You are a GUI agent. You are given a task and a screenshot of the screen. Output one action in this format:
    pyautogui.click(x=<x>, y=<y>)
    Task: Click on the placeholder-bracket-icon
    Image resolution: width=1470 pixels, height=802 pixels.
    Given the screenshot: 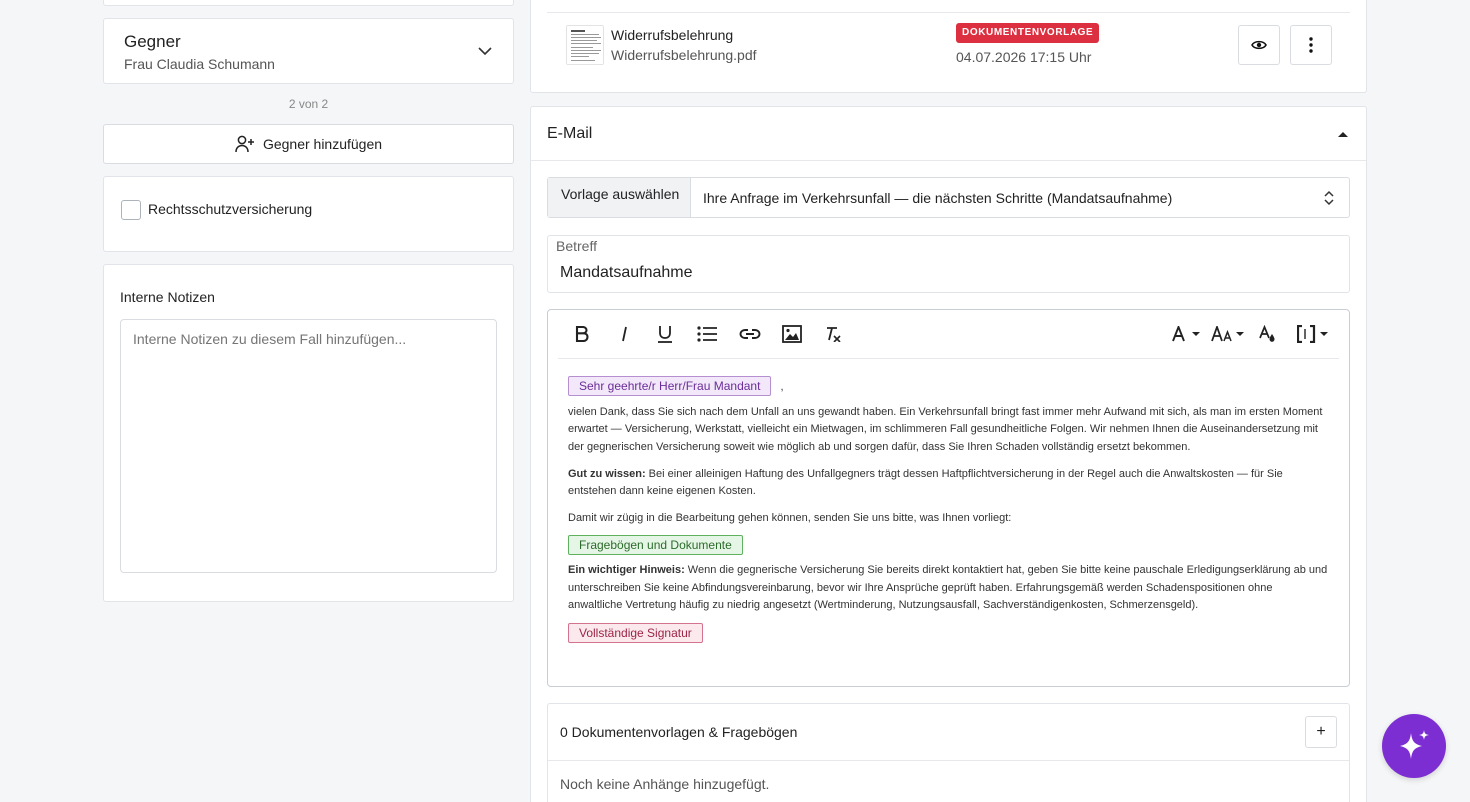 What is the action you would take?
    pyautogui.click(x=1313, y=334)
    